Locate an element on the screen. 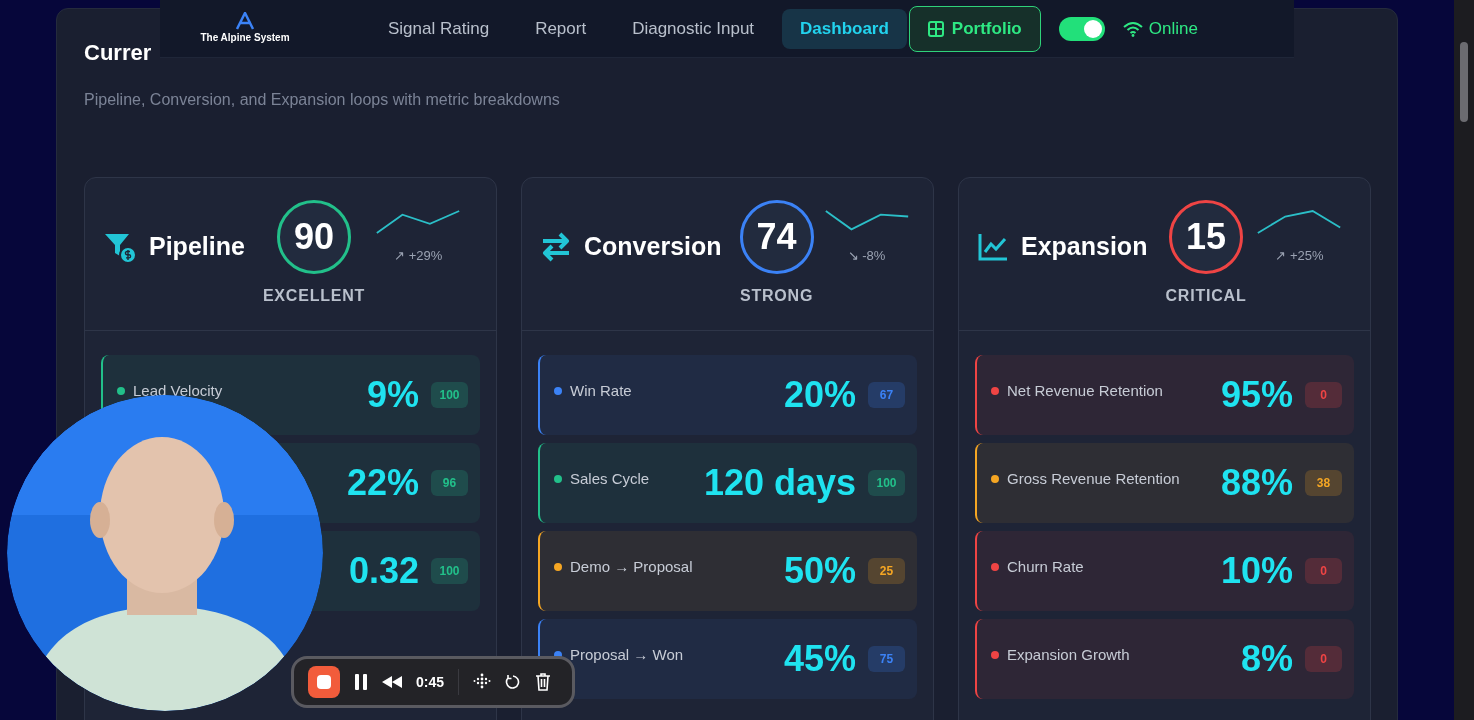 The width and height of the screenshot is (1474, 720). metric-value: 120 days is located at coordinates (779, 483).